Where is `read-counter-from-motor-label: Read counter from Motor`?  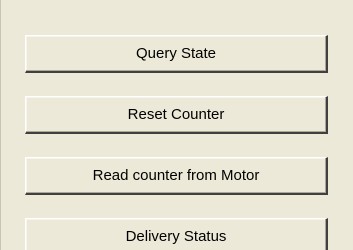
read-counter-from-motor-label: Read counter from Motor is located at coordinates (176, 175).